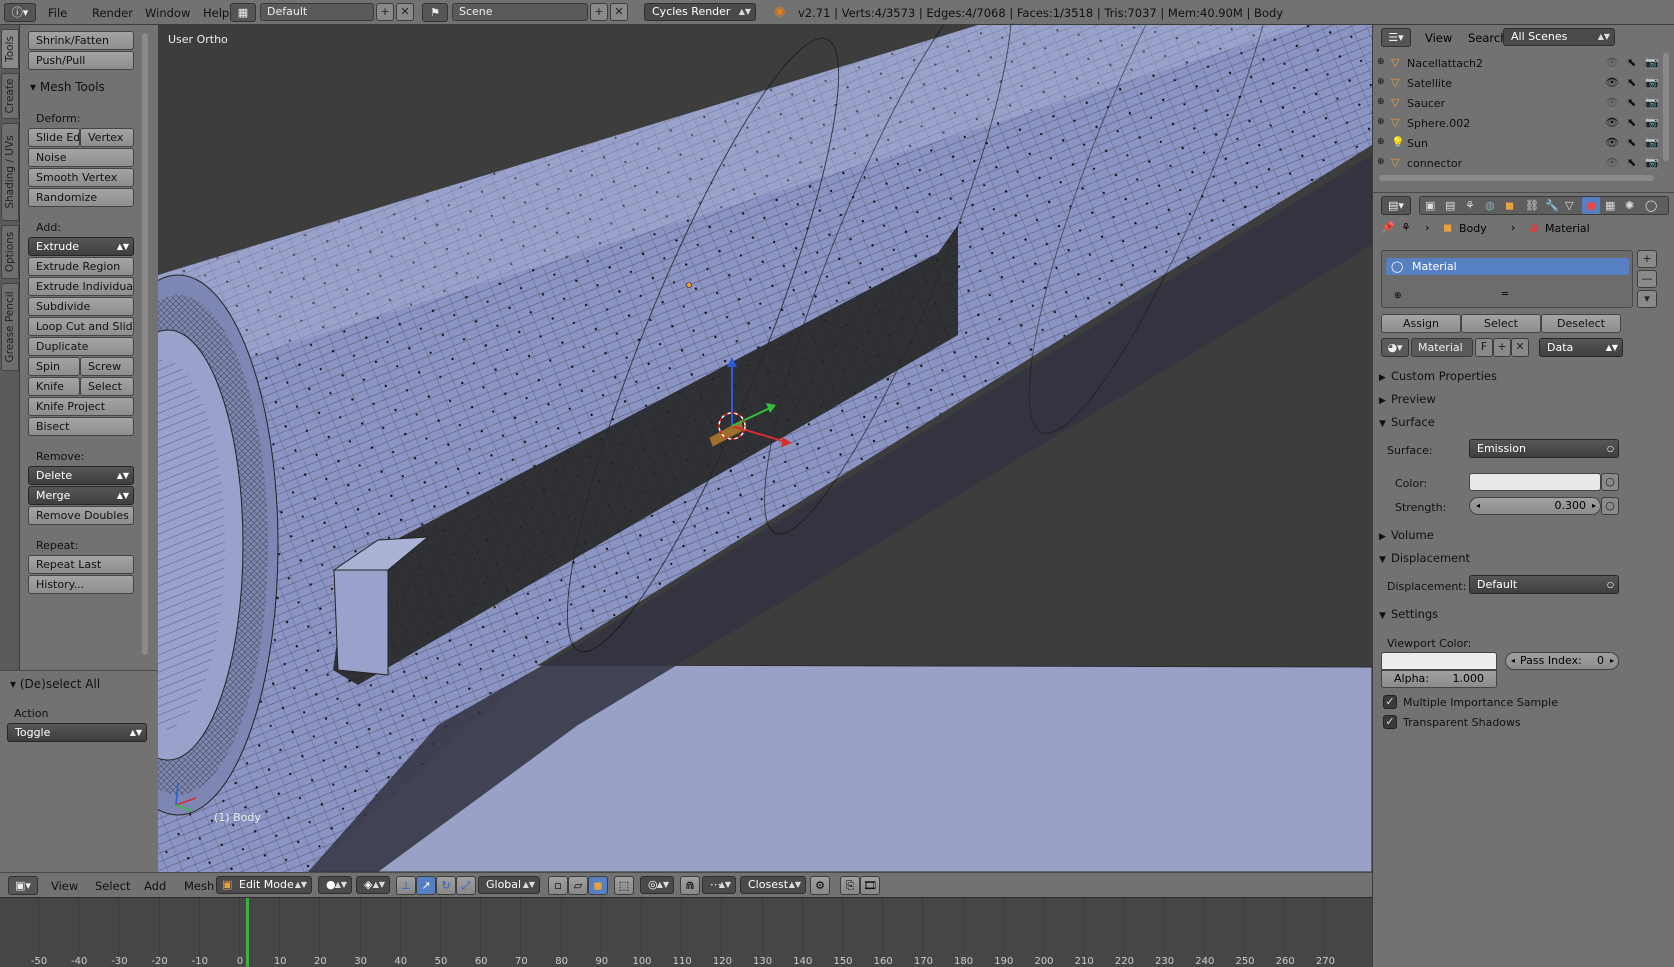 The image size is (1674, 967). I want to click on shrink-fatten-button: Shrink/Fatten, so click(81, 40).